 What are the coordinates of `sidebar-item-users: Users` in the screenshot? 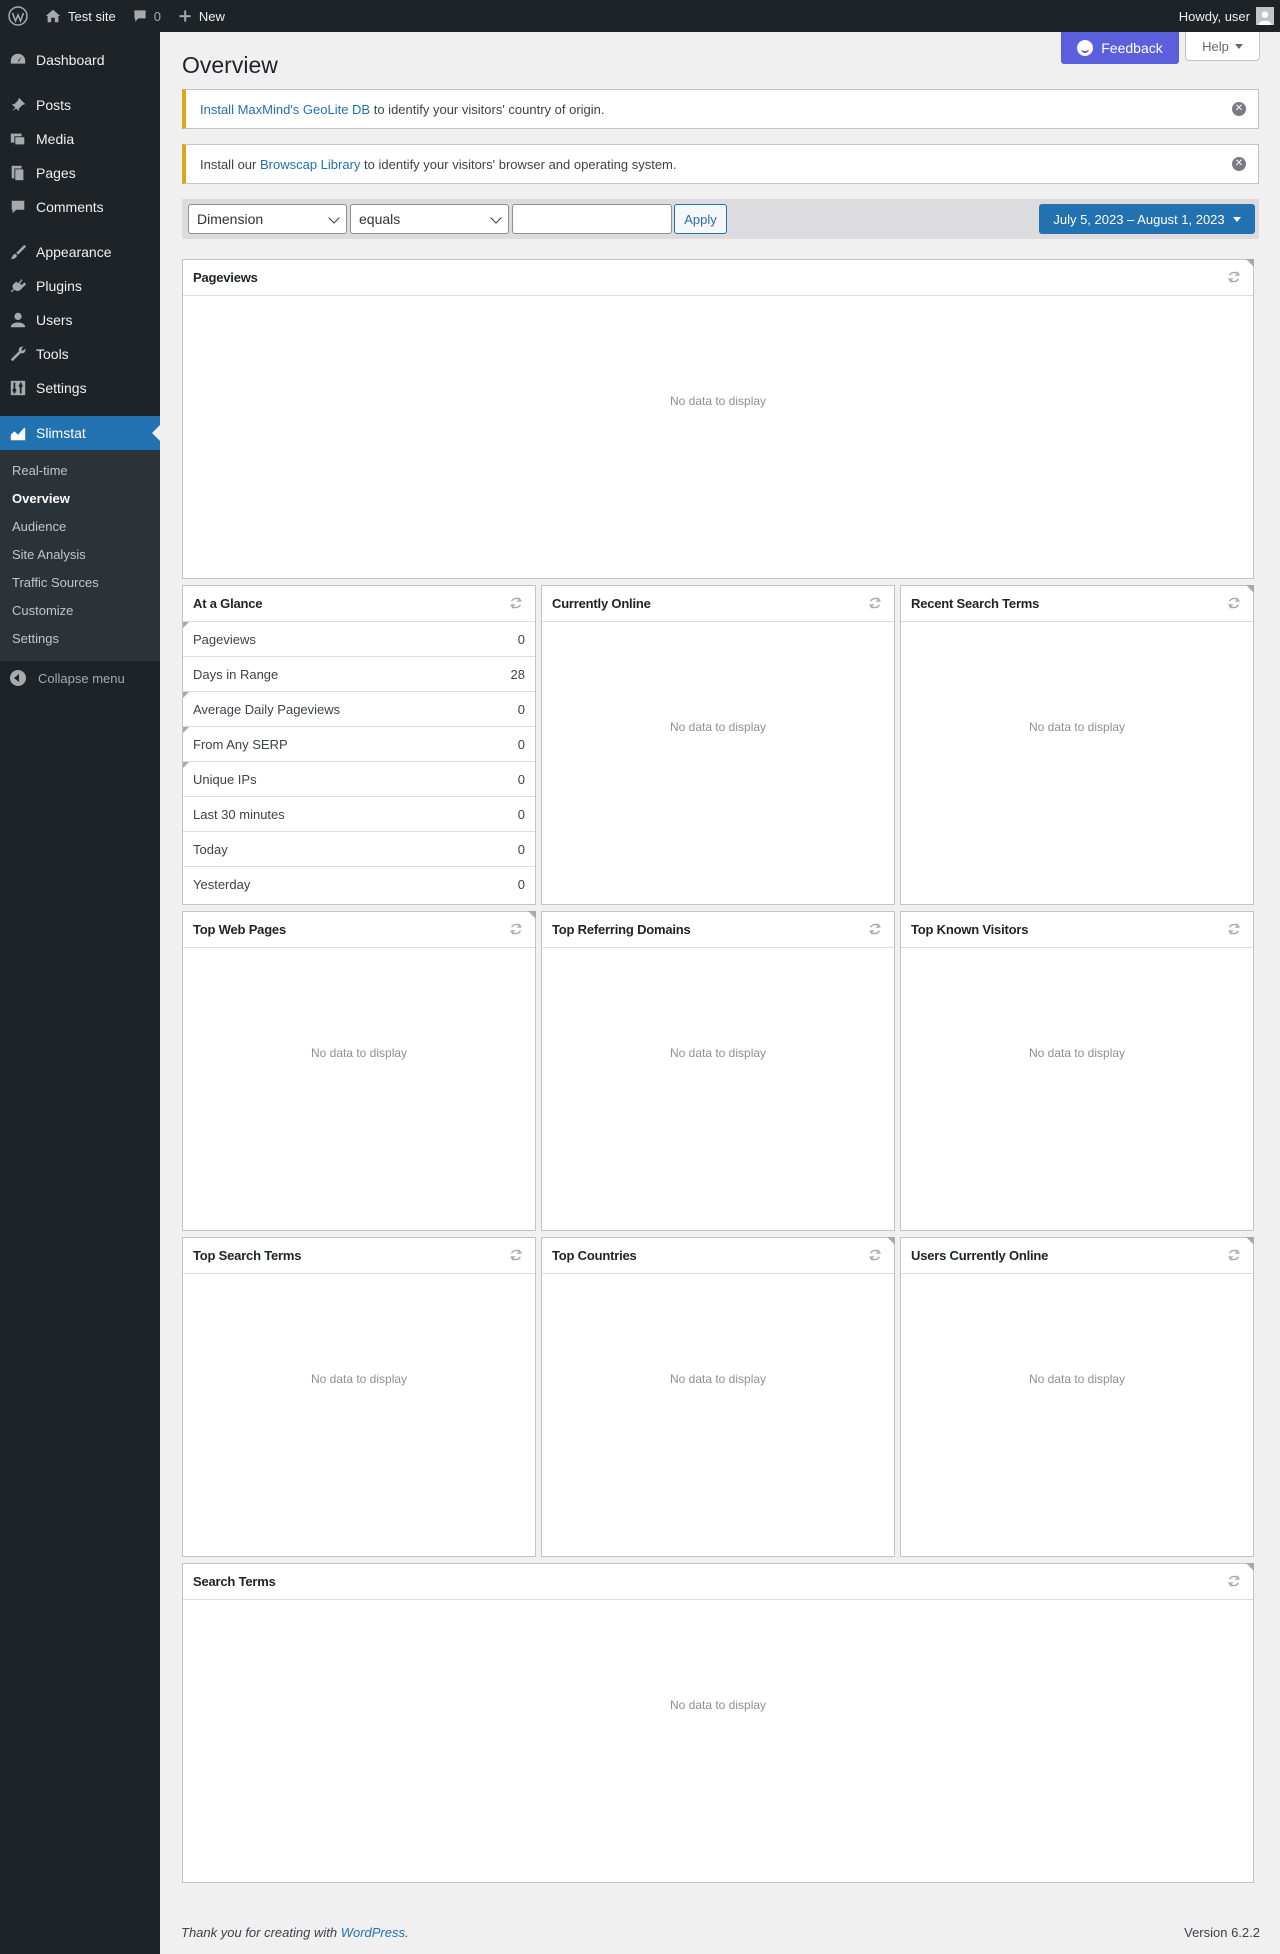 It's located at (80, 320).